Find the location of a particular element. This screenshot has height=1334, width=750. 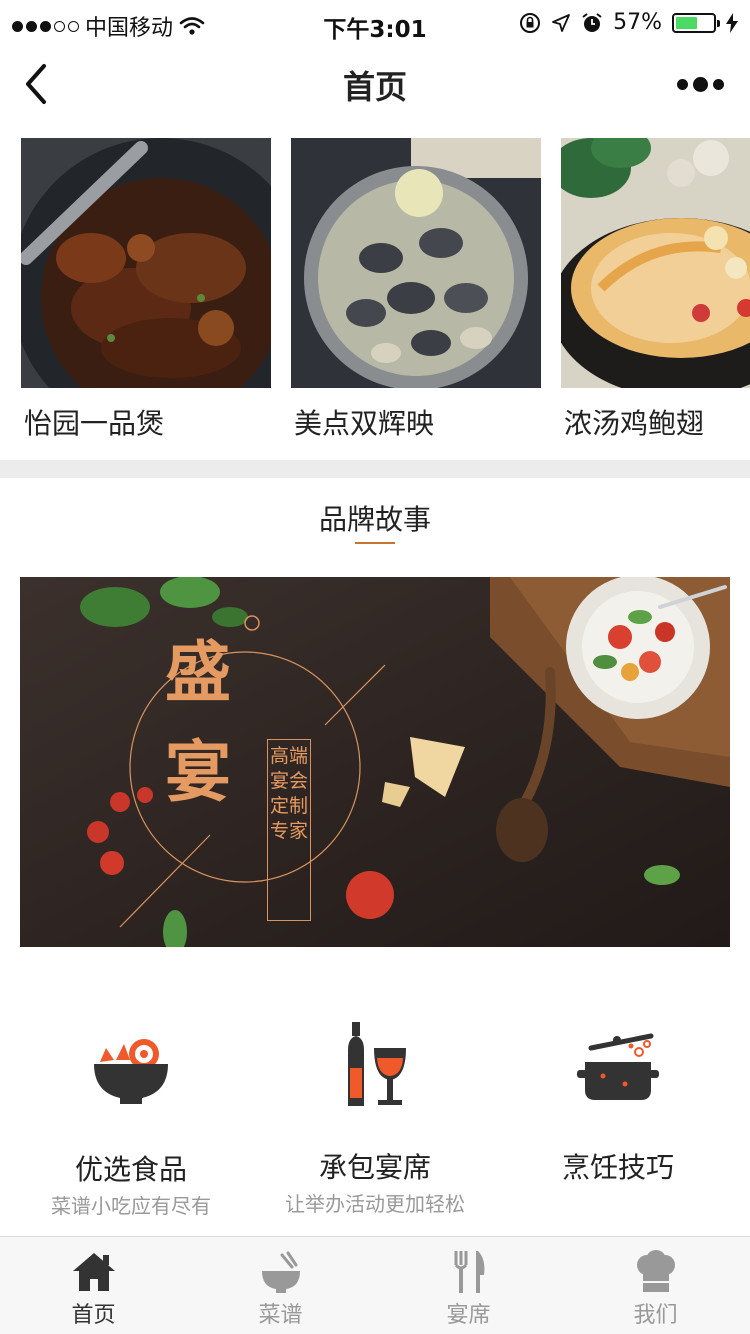

navigation-bar: 首页 is located at coordinates (375, 84).